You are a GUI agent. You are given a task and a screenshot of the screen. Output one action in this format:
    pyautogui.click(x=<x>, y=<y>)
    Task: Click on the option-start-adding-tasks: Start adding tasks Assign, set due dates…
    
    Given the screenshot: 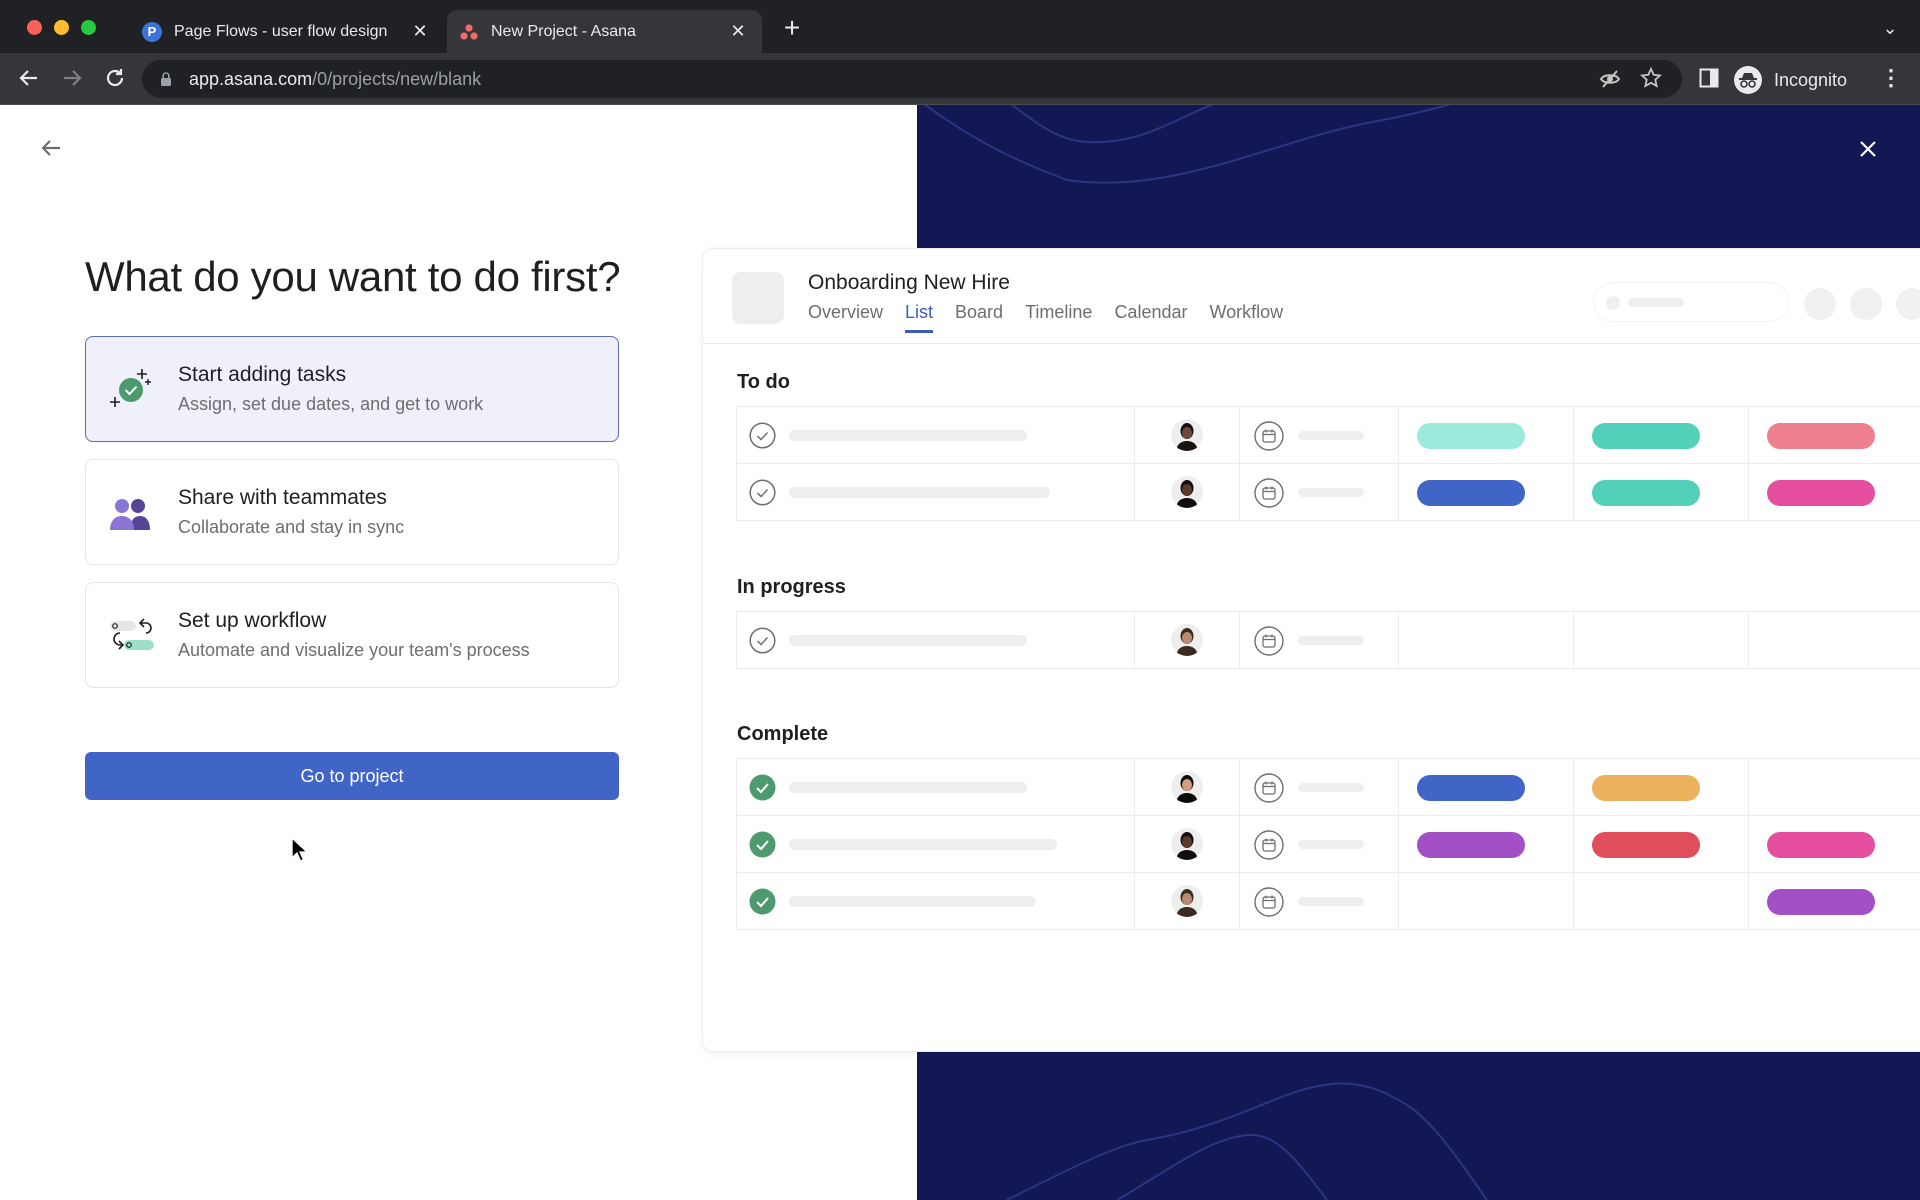 What is the action you would take?
    pyautogui.click(x=352, y=389)
    